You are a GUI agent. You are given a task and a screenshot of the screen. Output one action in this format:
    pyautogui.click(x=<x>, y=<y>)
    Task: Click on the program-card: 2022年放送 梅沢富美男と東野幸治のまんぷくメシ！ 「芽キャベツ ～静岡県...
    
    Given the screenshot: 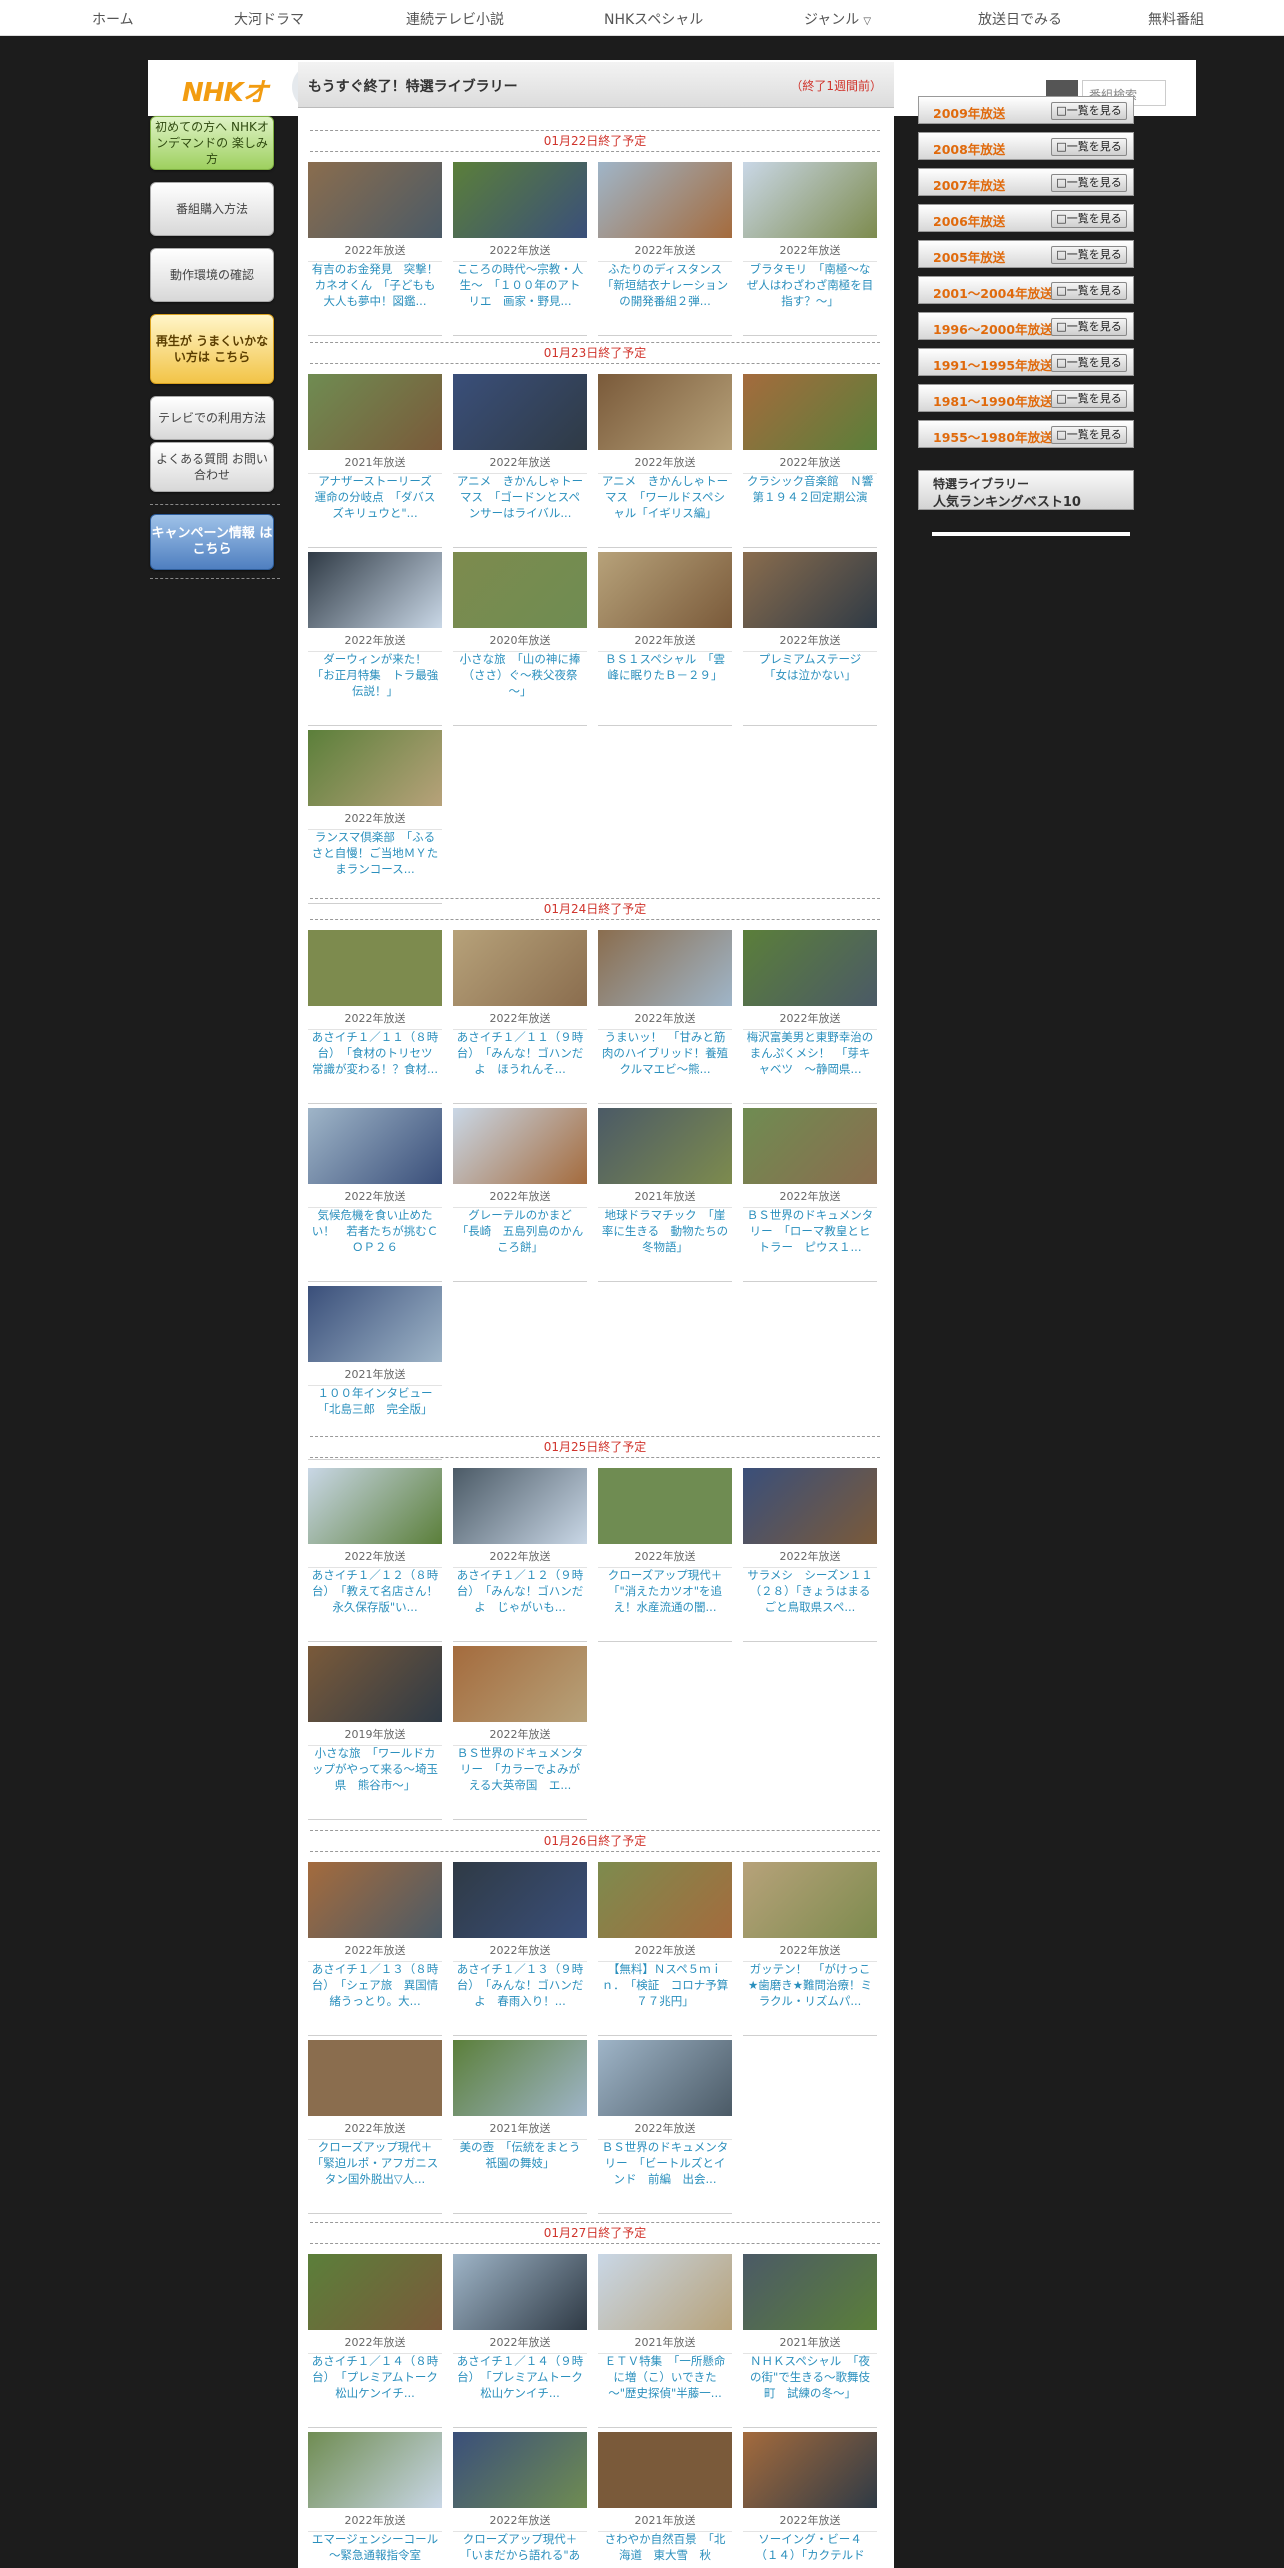 What is the action you would take?
    pyautogui.click(x=810, y=1017)
    